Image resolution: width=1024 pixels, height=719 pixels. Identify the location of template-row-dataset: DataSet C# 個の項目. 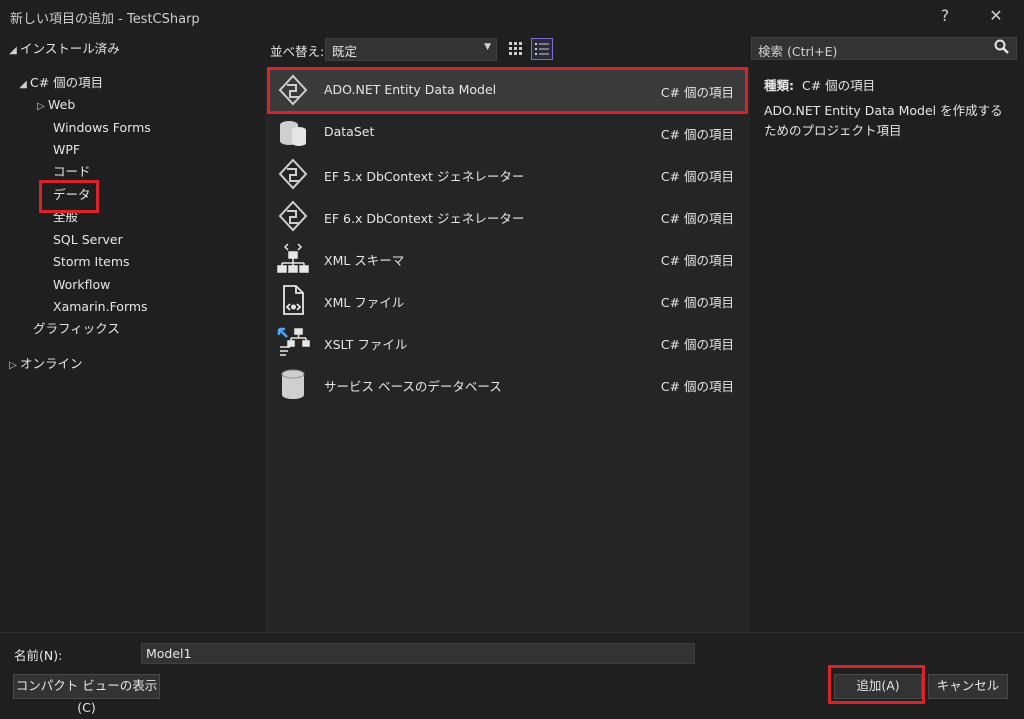
(507, 132).